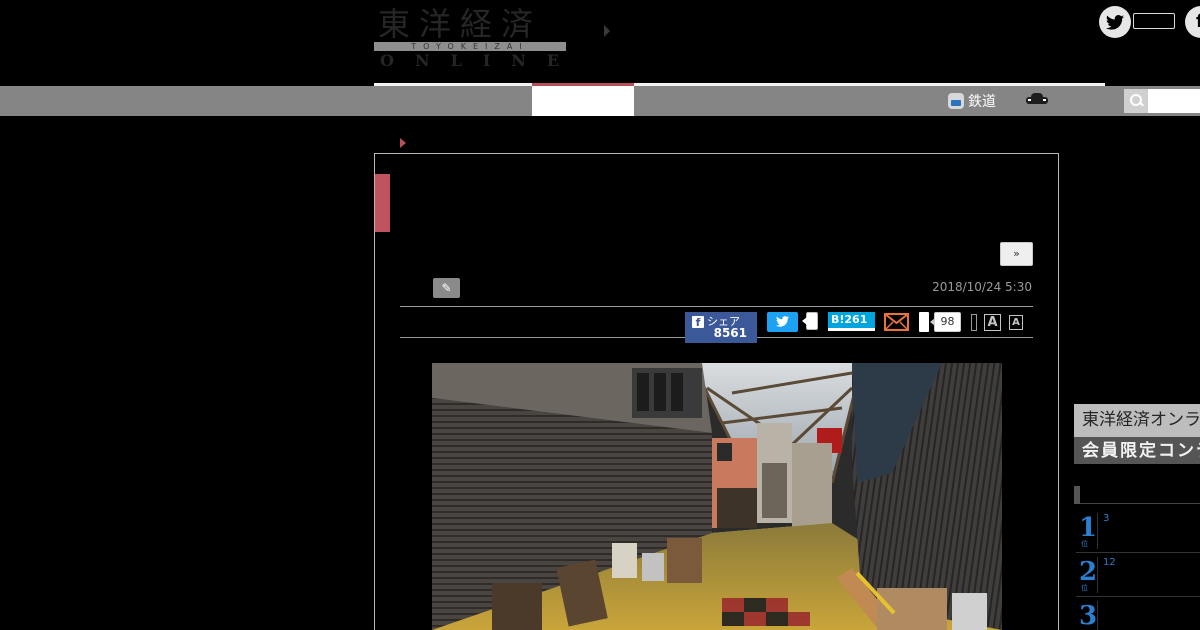 Image resolution: width=1200 pixels, height=630 pixels. I want to click on hatena-count: 261, so click(856, 319).